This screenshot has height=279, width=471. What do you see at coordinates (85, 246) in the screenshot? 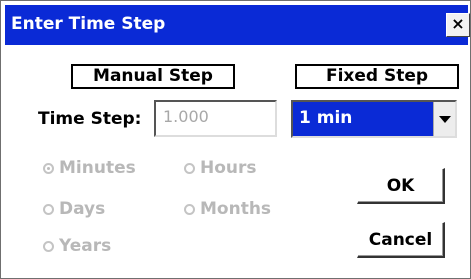
I see `radio-label: Years` at bounding box center [85, 246].